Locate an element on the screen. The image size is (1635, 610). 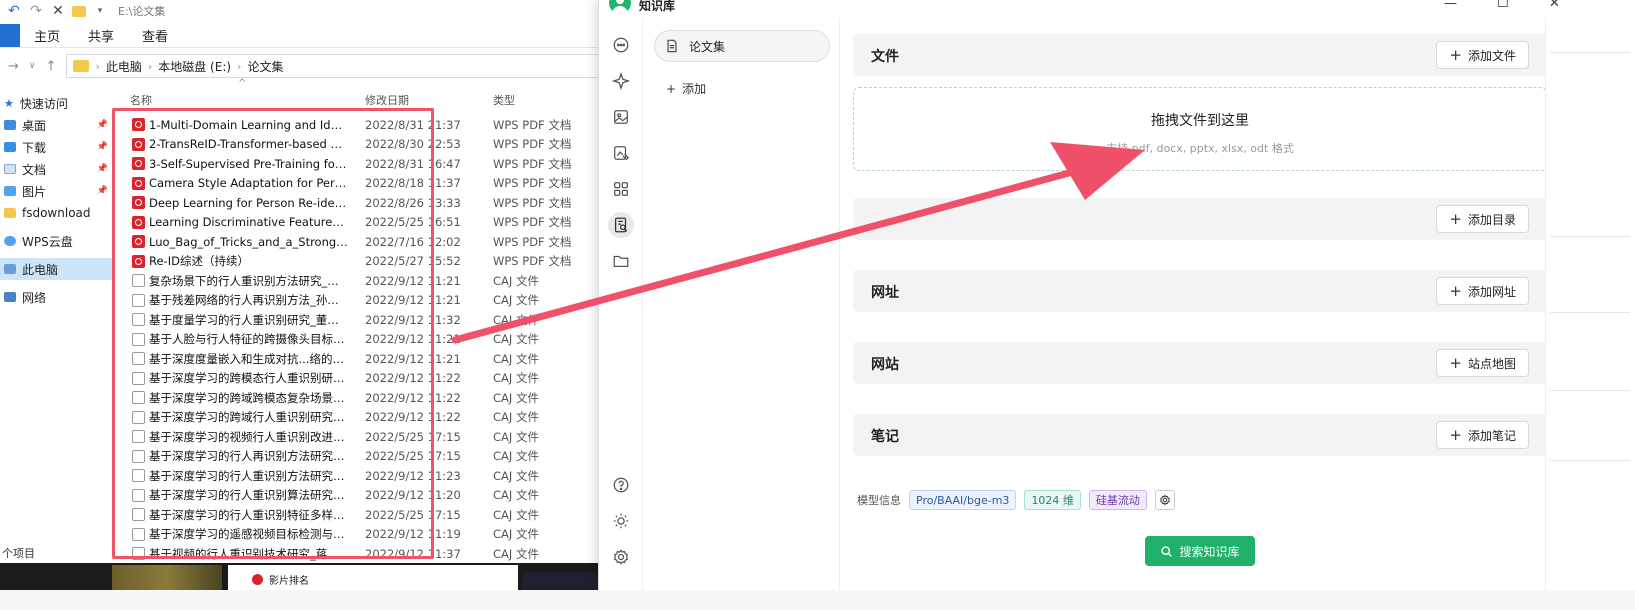
forward-arrow-icon: → is located at coordinates (13, 66).